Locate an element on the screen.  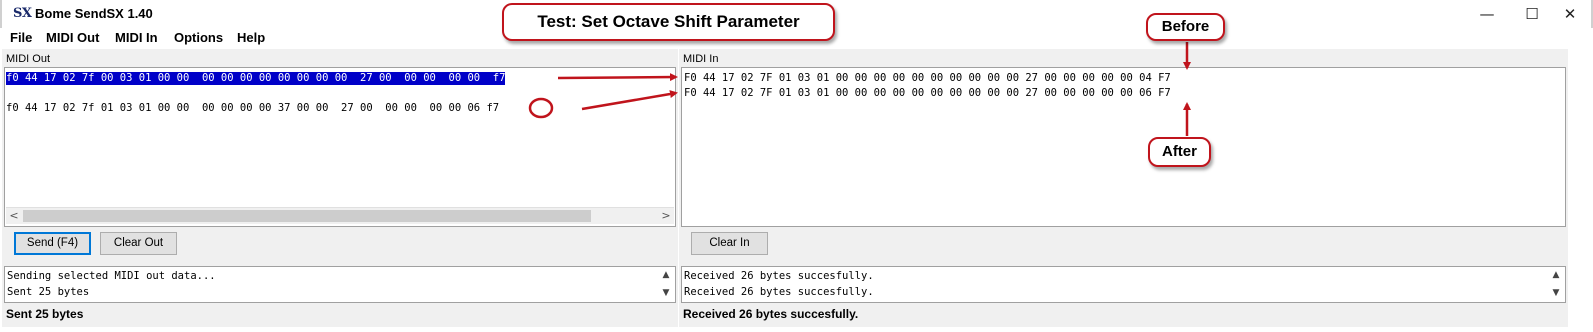
annotation-before: Before is located at coordinates (1185, 27).